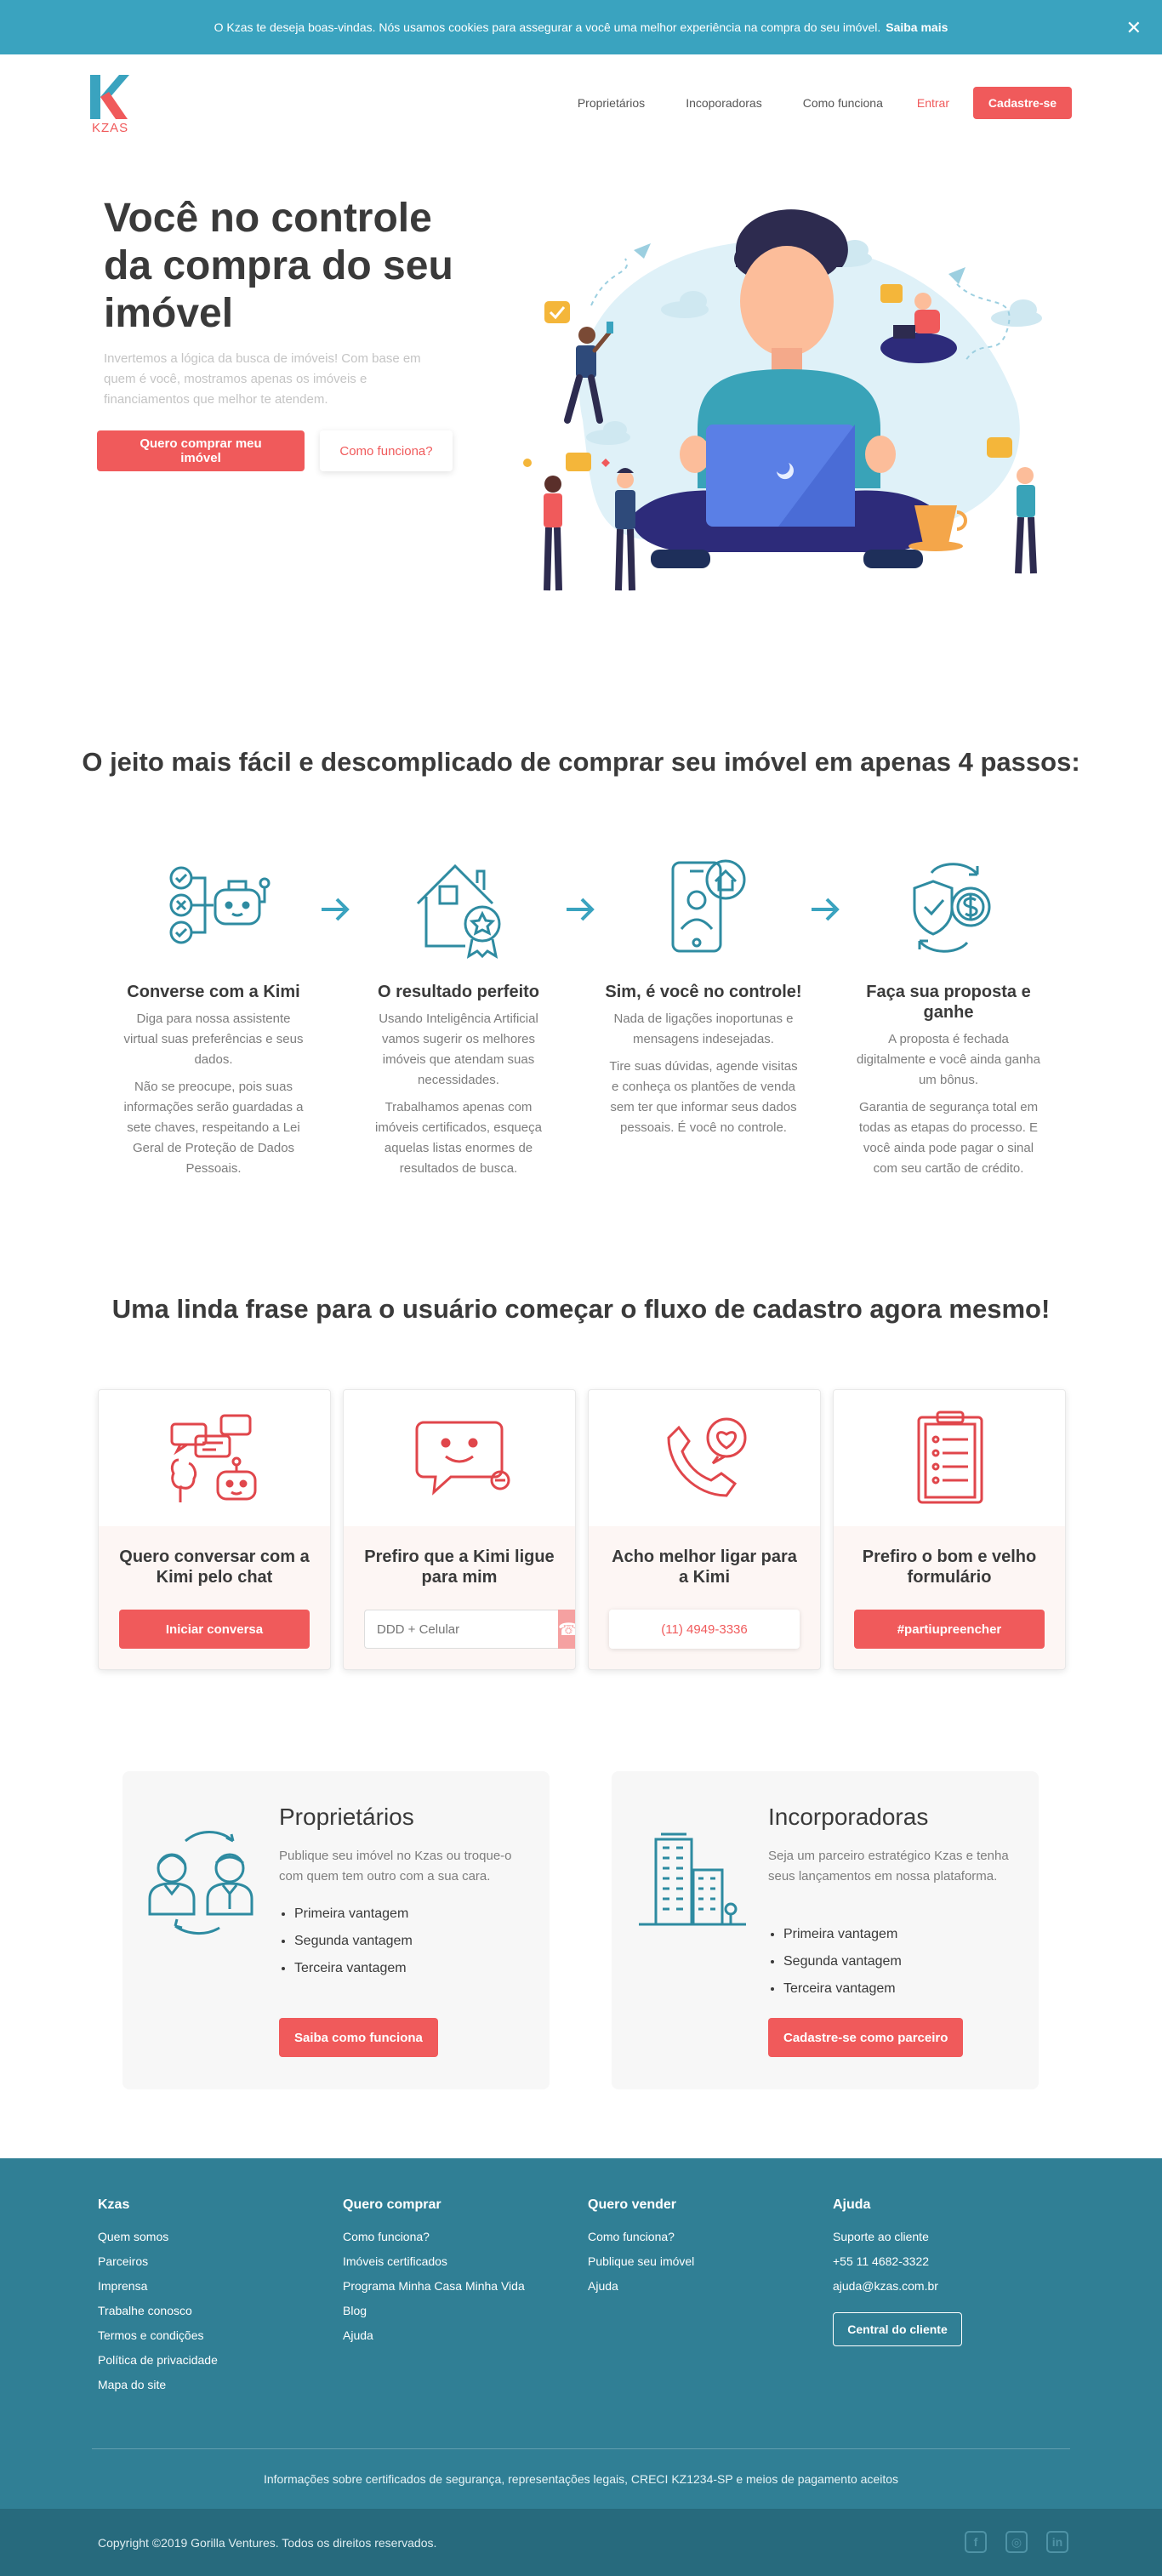  I want to click on logo-text: KZAS, so click(110, 128).